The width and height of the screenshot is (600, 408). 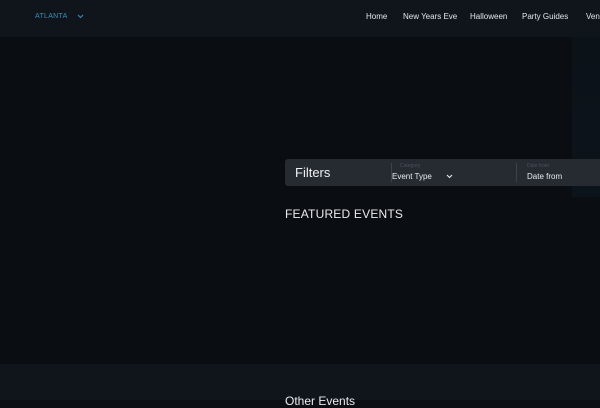 What do you see at coordinates (593, 16) in the screenshot?
I see `nav-venues: Venu` at bounding box center [593, 16].